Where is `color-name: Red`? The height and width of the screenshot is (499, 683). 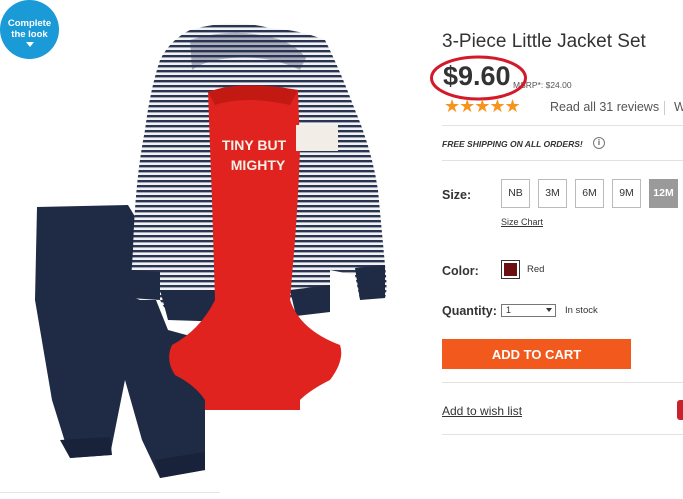
color-name: Red is located at coordinates (536, 269).